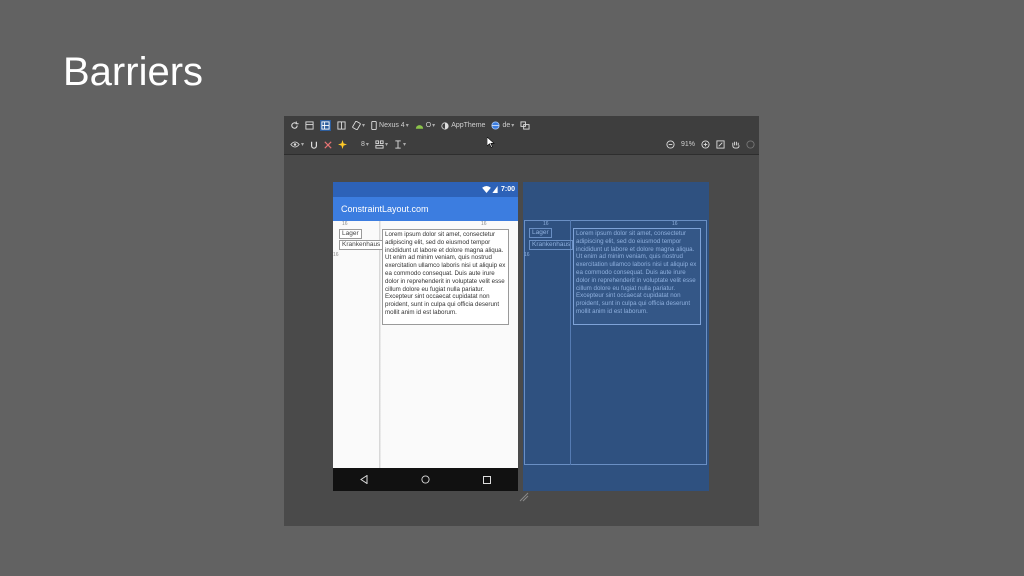  What do you see at coordinates (486, 189) in the screenshot?
I see `wifi-icon` at bounding box center [486, 189].